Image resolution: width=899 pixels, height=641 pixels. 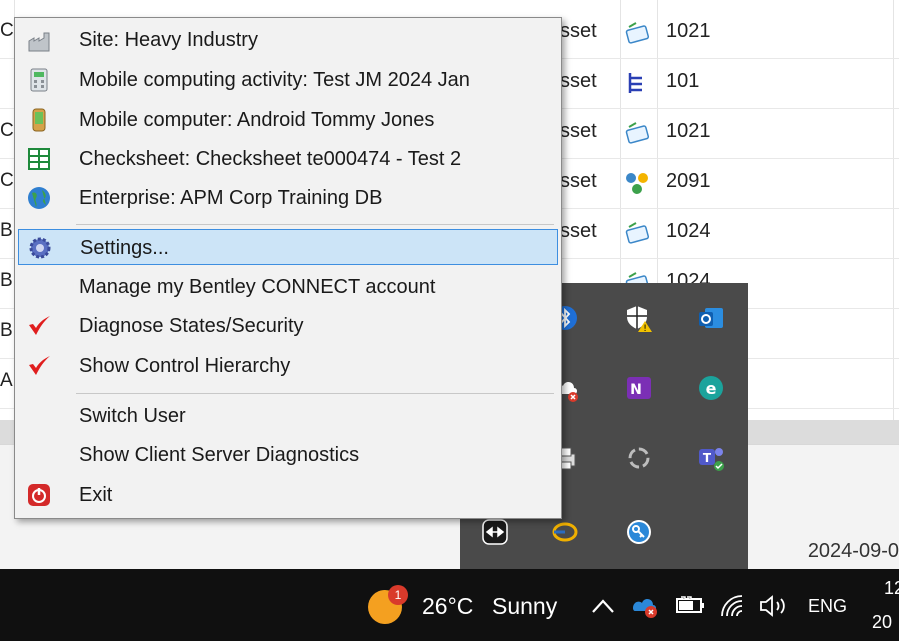 What do you see at coordinates (711, 318) in the screenshot?
I see `outlook-icon` at bounding box center [711, 318].